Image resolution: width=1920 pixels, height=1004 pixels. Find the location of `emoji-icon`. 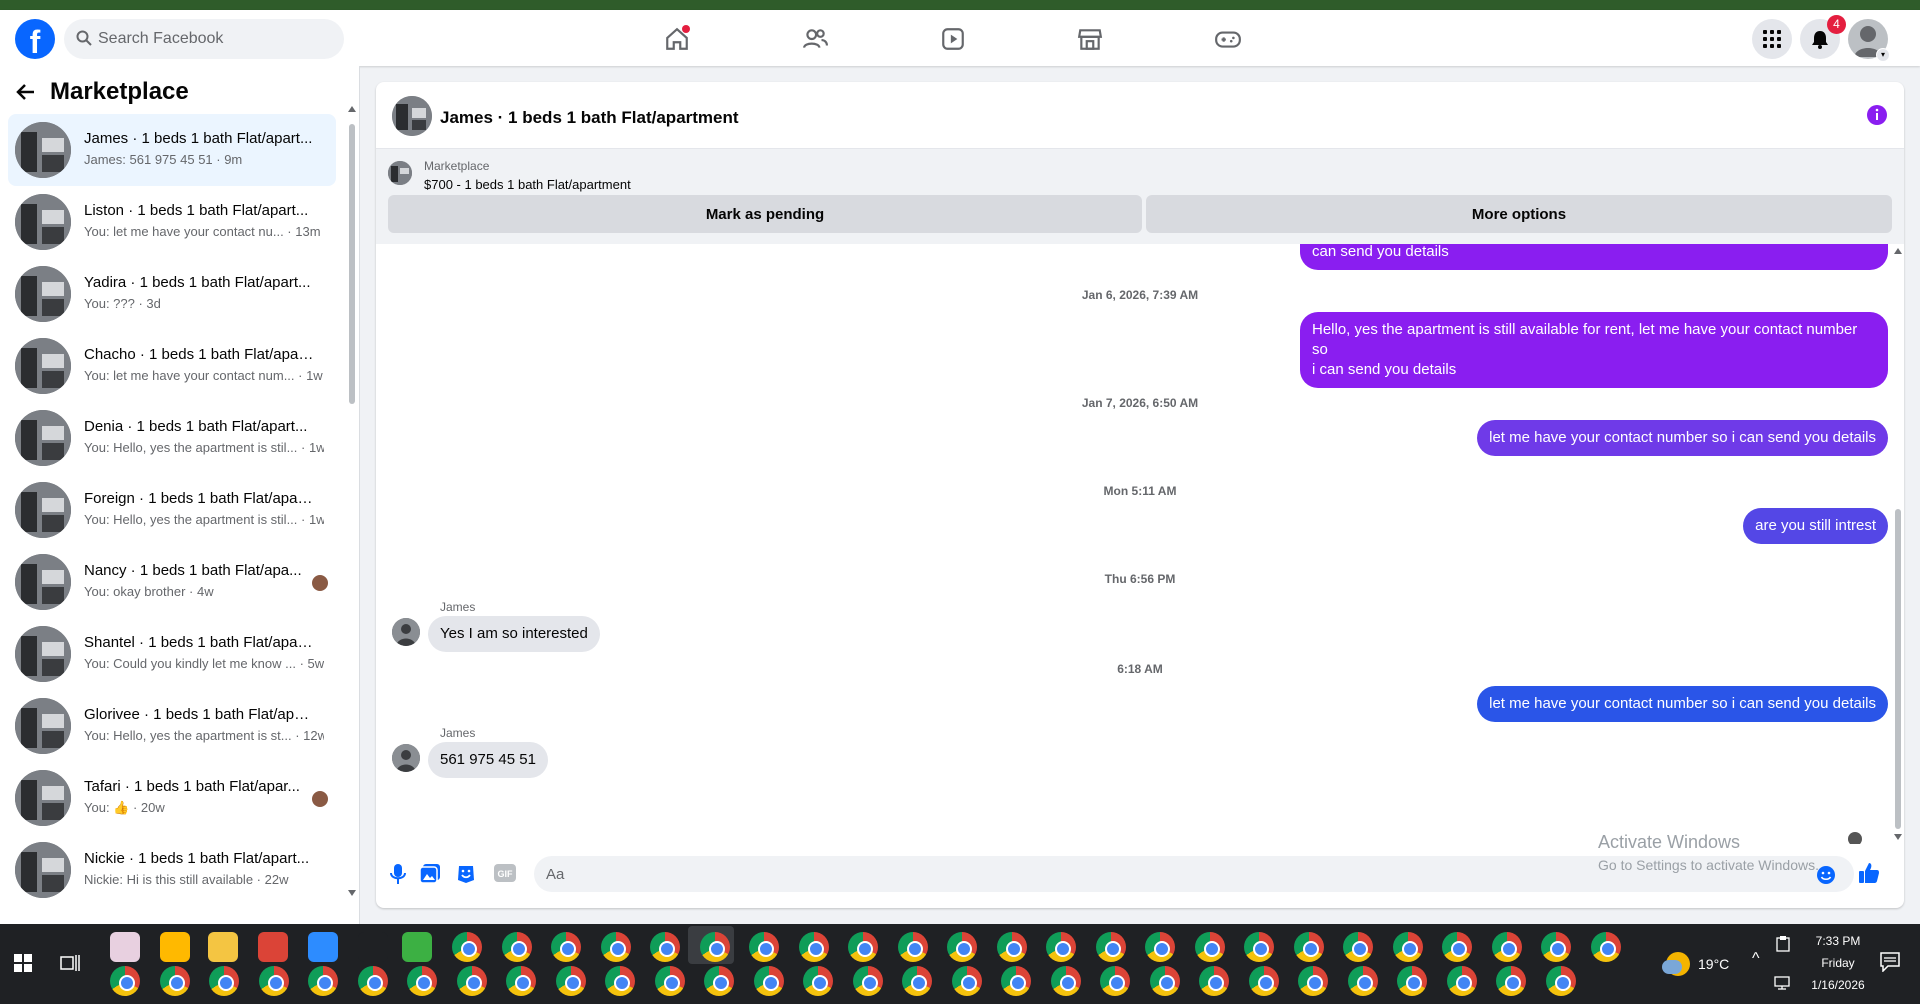

emoji-icon is located at coordinates (1826, 875).